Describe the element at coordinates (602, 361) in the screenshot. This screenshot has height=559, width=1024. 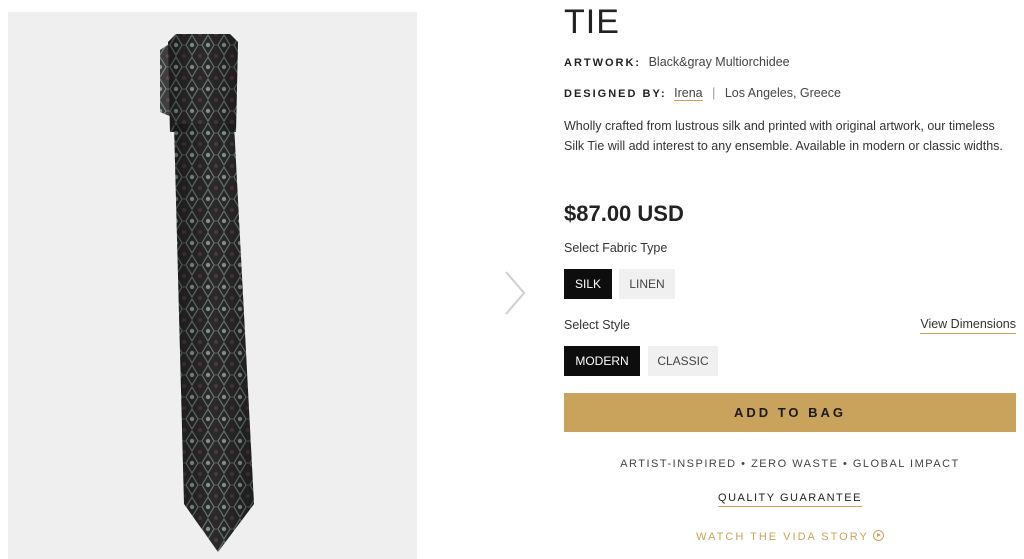
I see `style-option-modern: MODERN` at that location.